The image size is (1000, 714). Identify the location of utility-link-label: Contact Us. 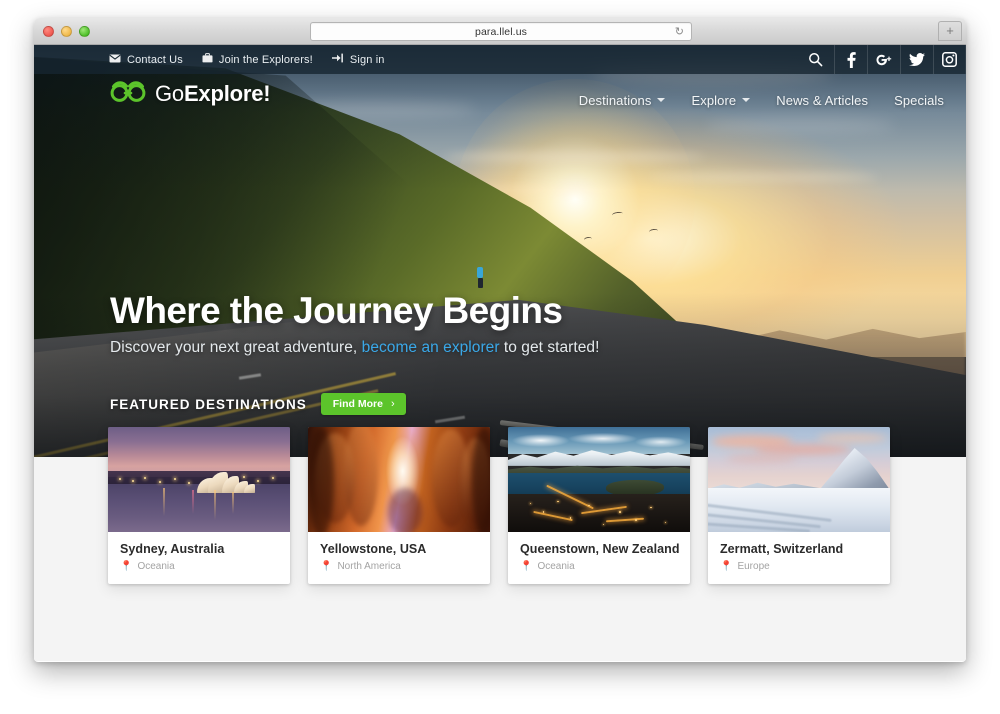
(155, 59).